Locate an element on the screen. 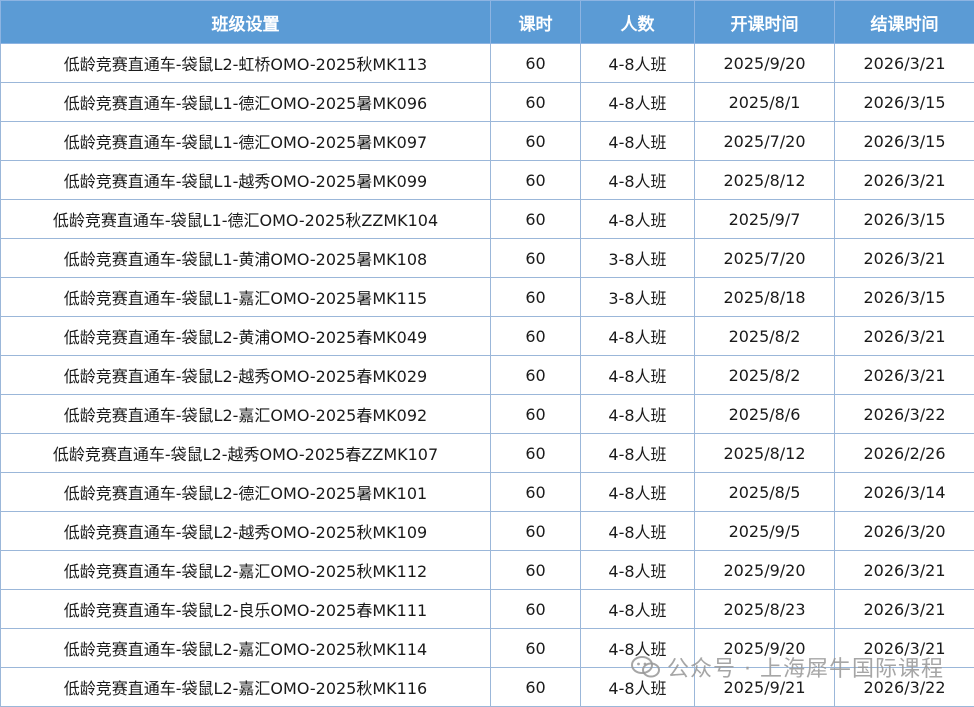  cell-class-setting: 低龄竞赛直通车-袋鼠L2-德汇OMO-2025暑MK101 is located at coordinates (245, 492).